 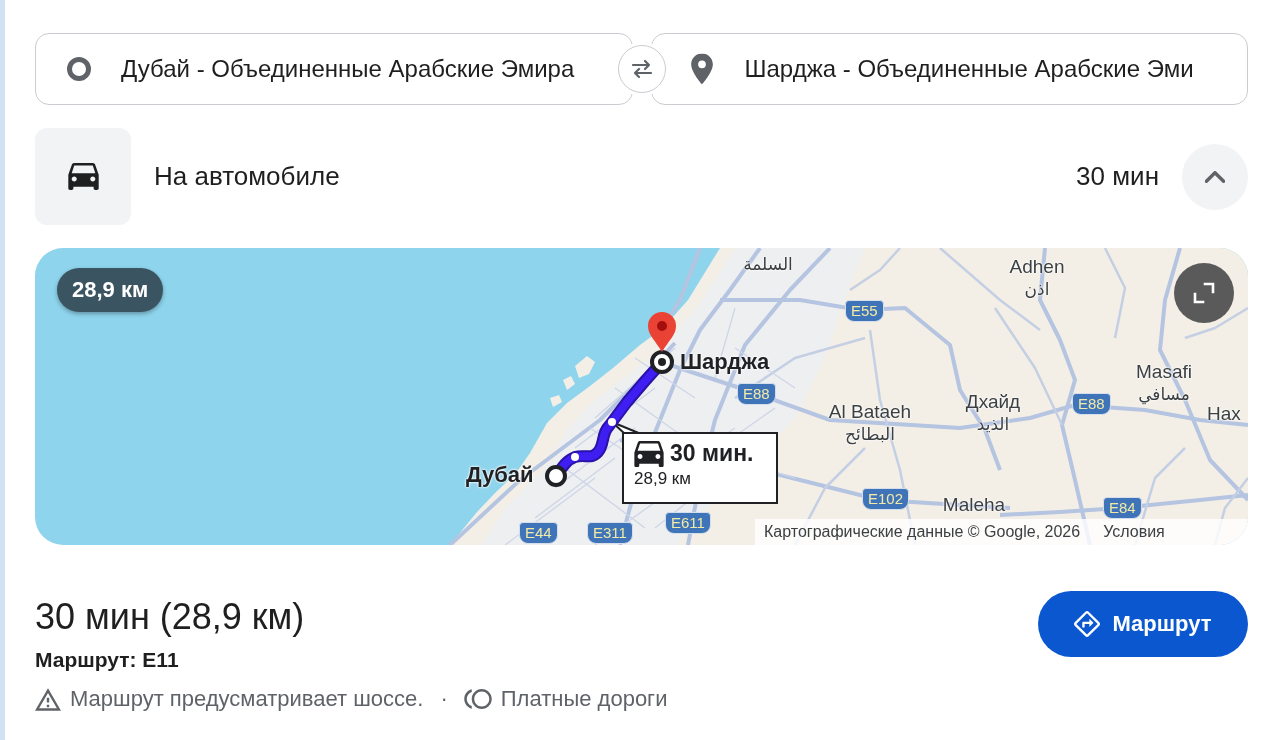 I want to click on swap-button, so click(x=641, y=69).